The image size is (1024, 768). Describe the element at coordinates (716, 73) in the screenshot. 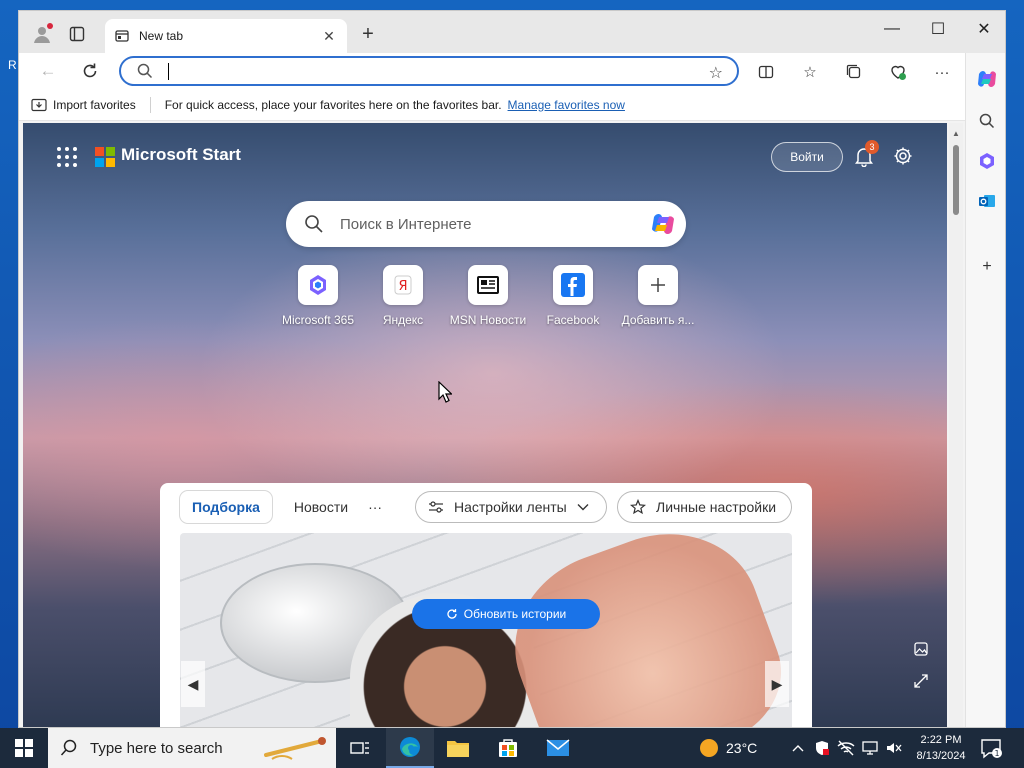

I see `favorite-star-icon: ☆` at that location.